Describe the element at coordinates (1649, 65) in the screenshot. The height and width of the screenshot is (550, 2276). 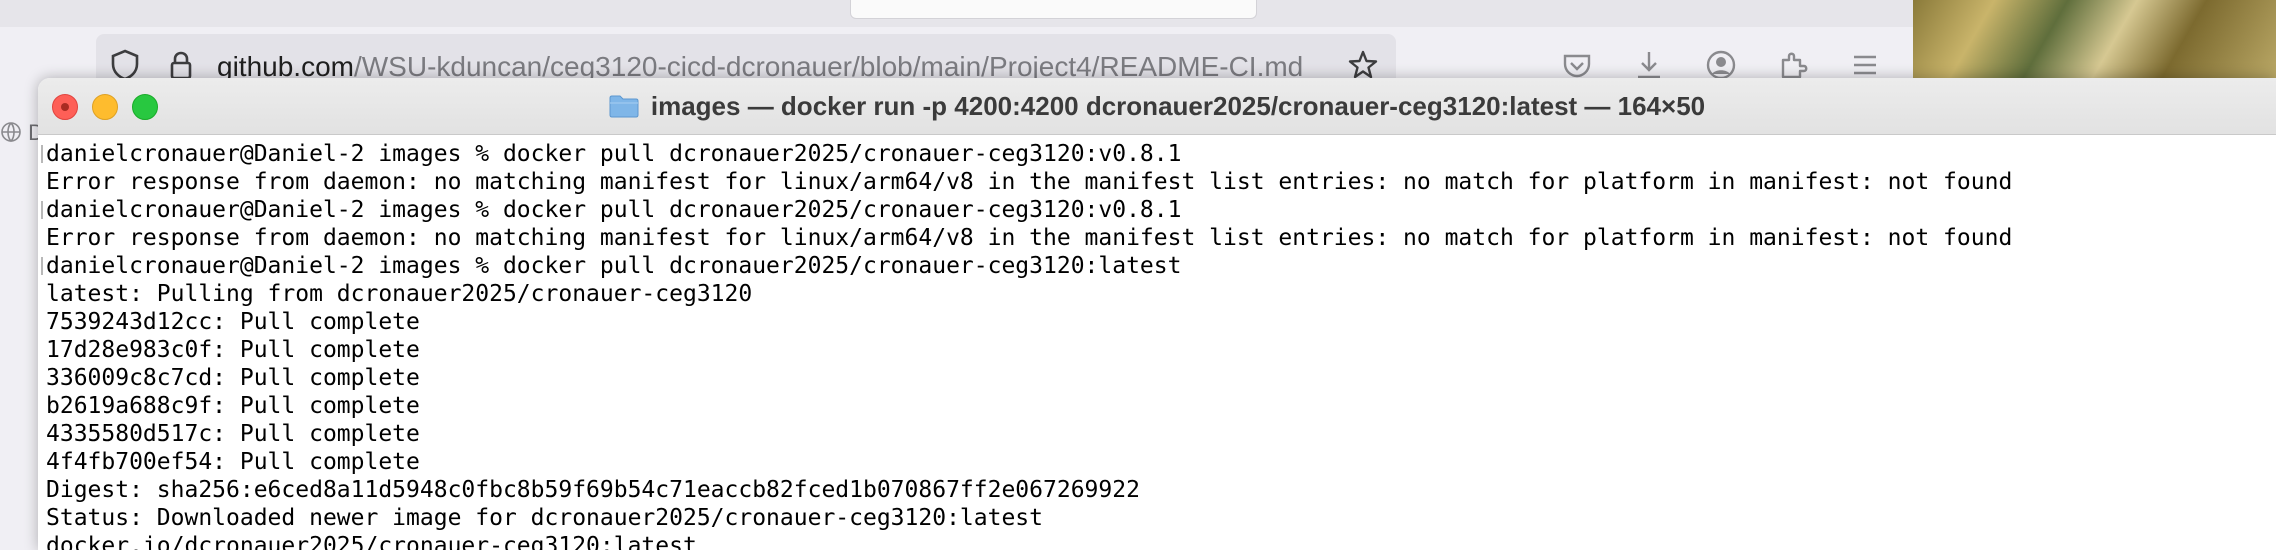
I see `download-icon` at that location.